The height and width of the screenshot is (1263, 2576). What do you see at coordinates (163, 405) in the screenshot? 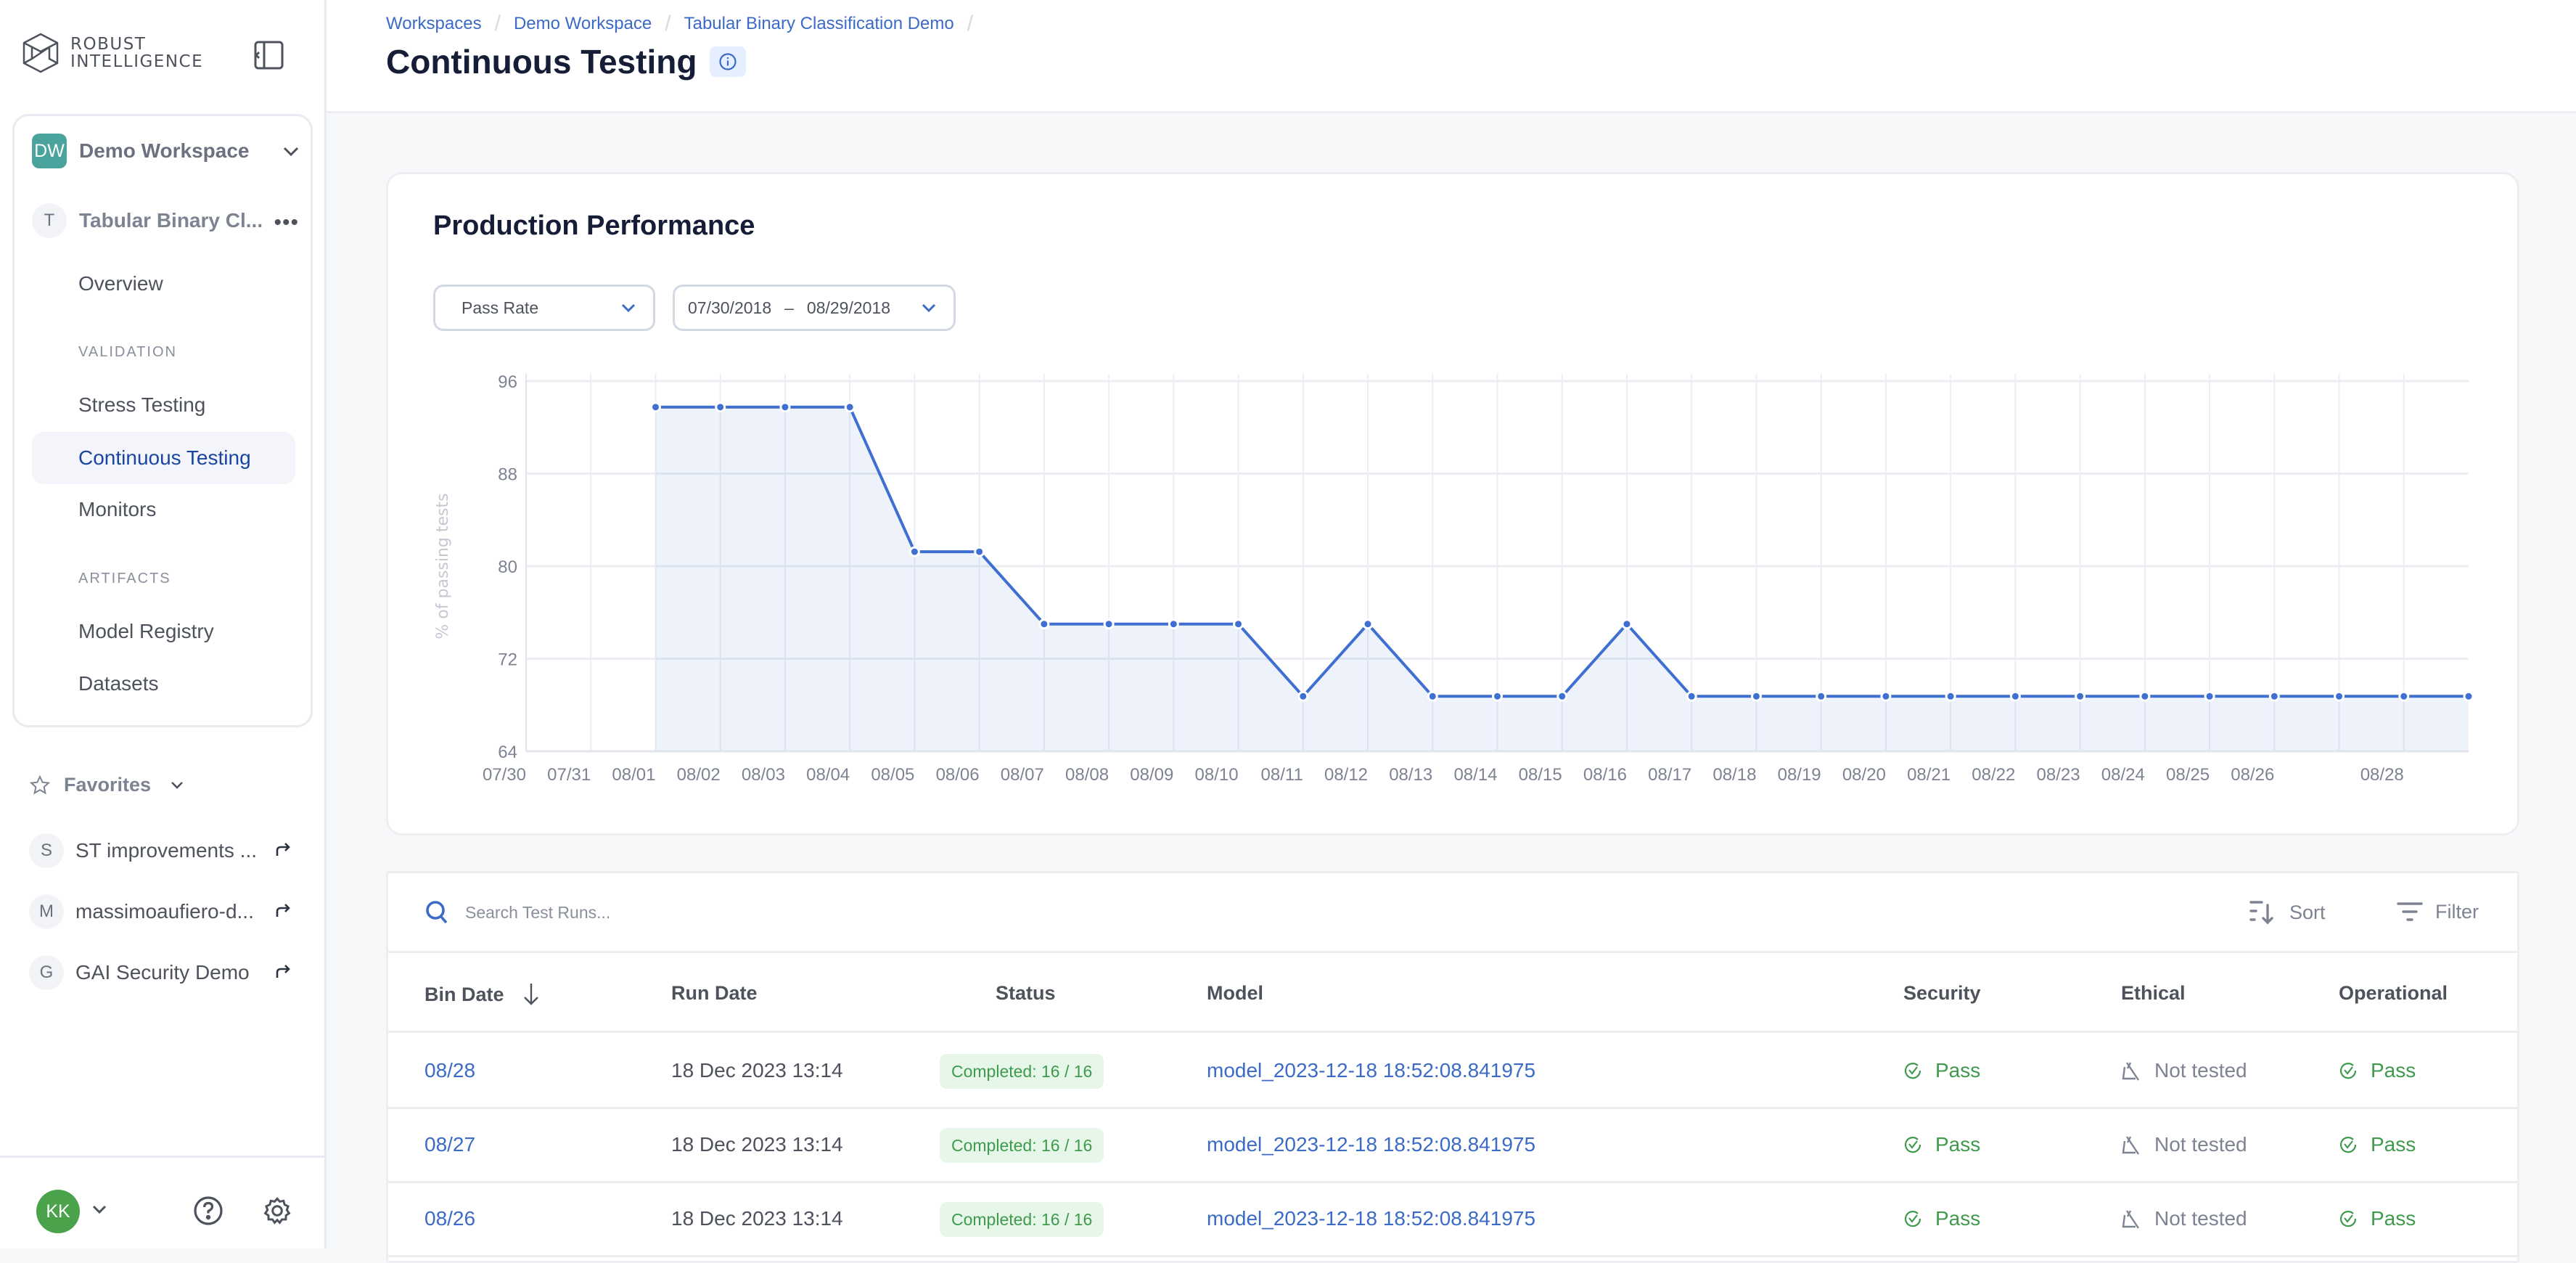
I see `nav-item-stress-testing: Stress Testing` at bounding box center [163, 405].